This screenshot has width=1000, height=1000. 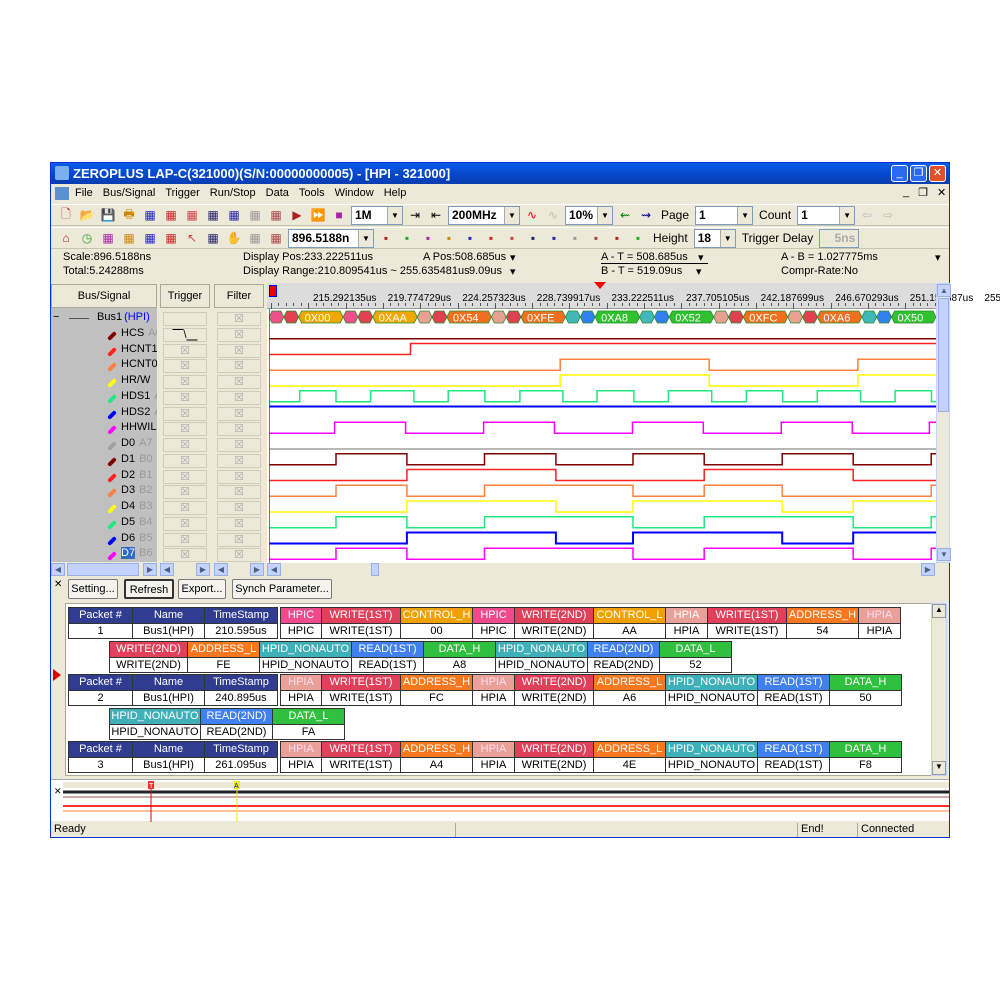 What do you see at coordinates (58, 569) in the screenshot?
I see `siglist-scroll-left: ◀` at bounding box center [58, 569].